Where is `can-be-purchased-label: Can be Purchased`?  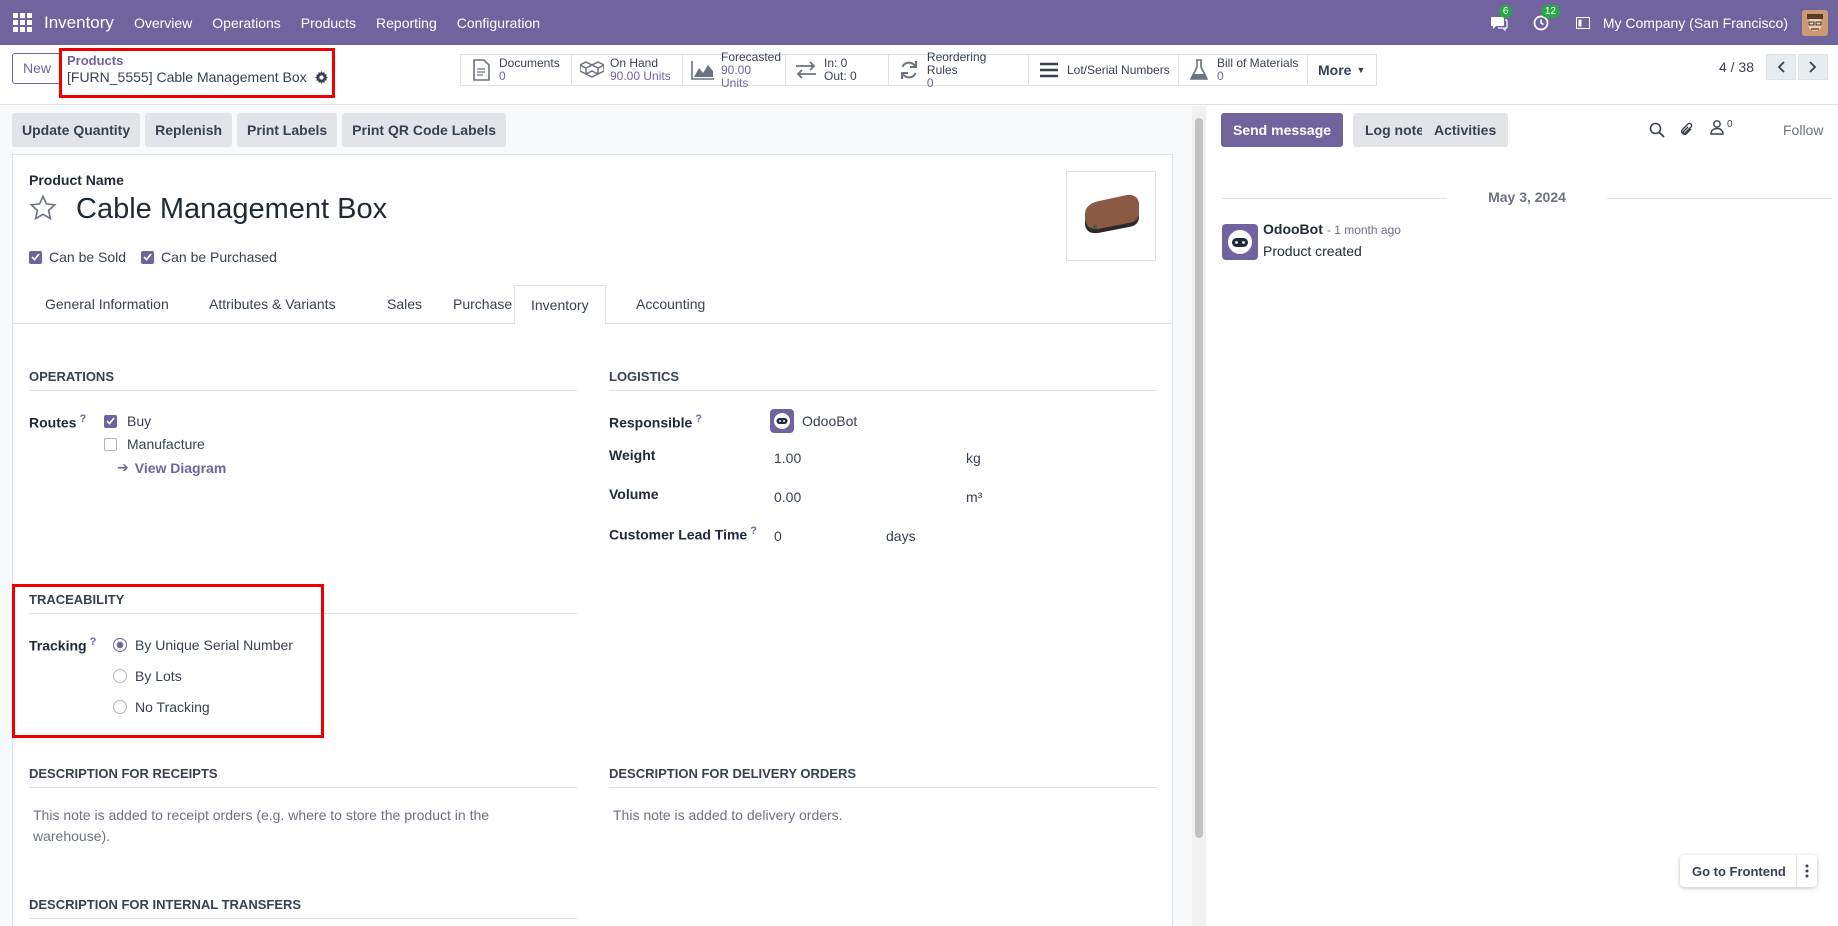 can-be-purchased-label: Can be Purchased is located at coordinates (219, 257).